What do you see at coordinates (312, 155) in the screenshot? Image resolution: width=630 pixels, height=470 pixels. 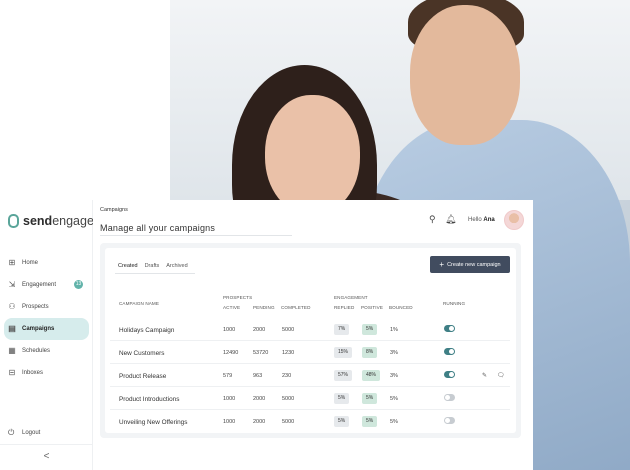 I see `photo-woman-face` at bounding box center [312, 155].